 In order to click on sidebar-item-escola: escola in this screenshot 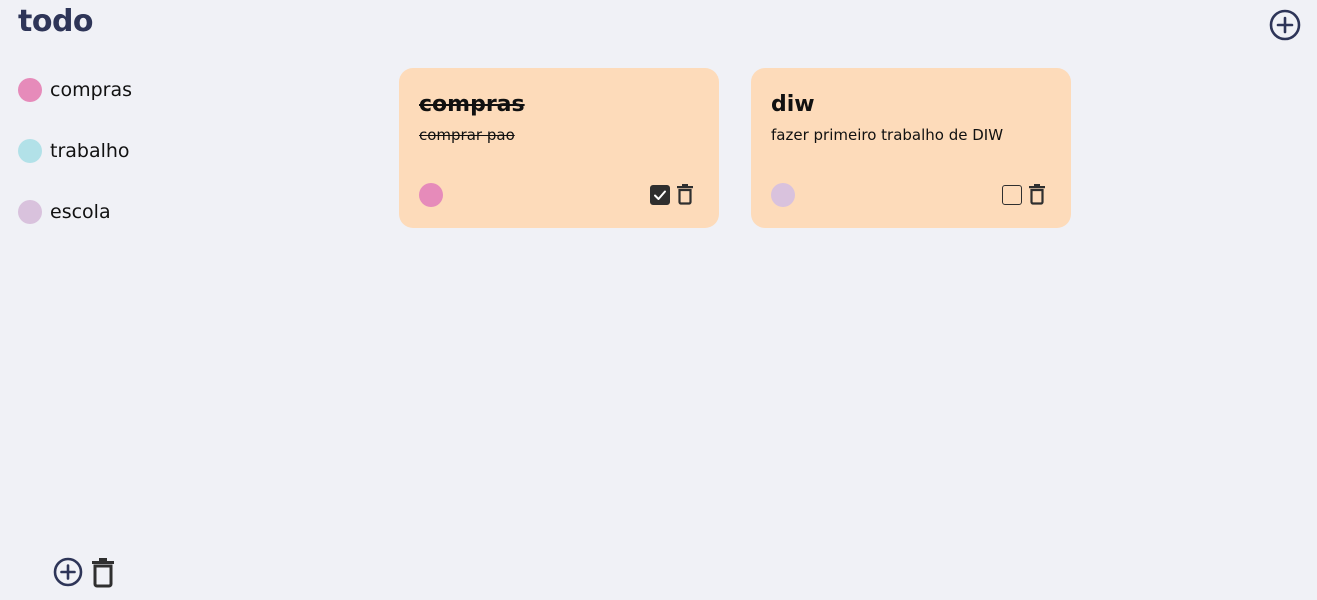, I will do `click(64, 212)`.